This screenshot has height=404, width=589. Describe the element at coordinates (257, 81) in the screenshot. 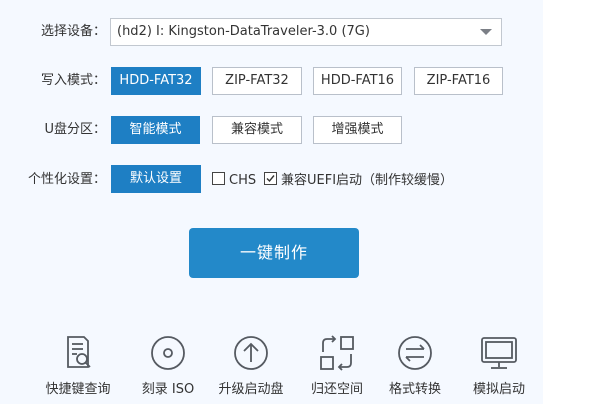

I see `write-mode-zip-fat32-button: ZIP-FAT32` at that location.